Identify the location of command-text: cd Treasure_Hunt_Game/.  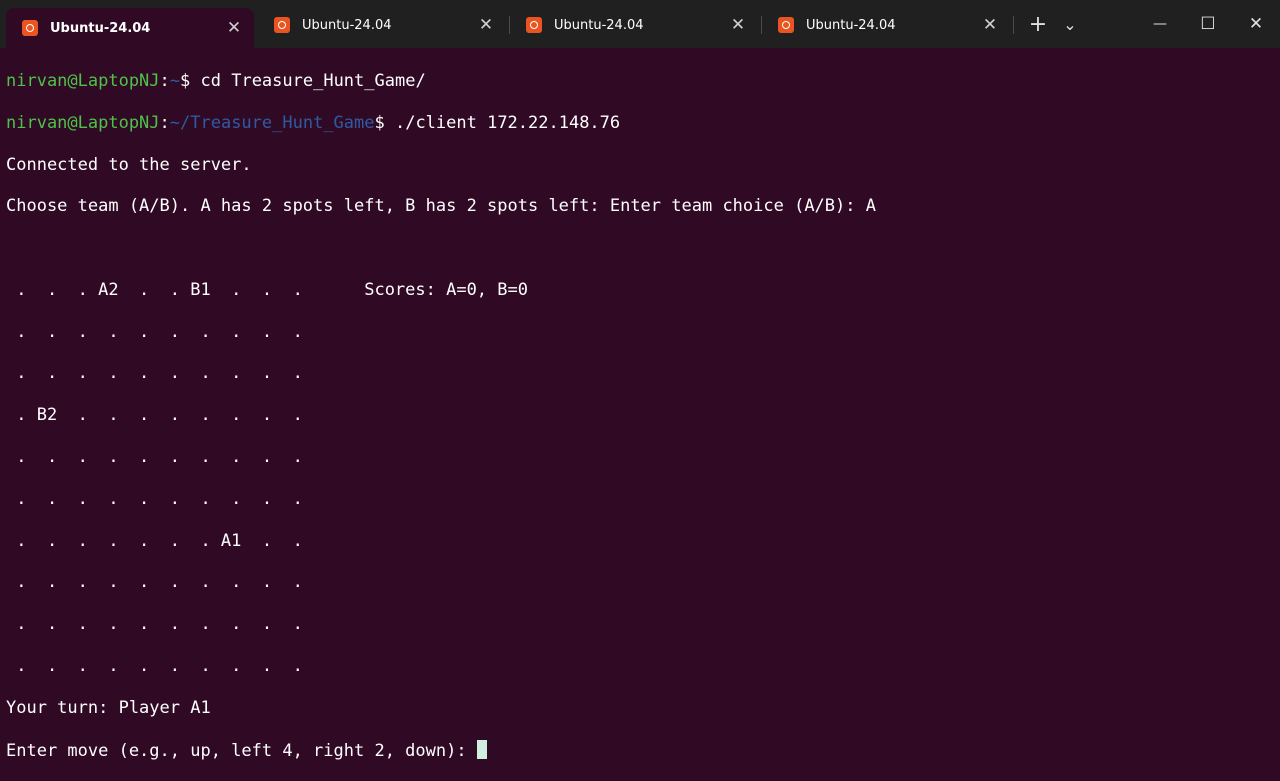
(313, 80).